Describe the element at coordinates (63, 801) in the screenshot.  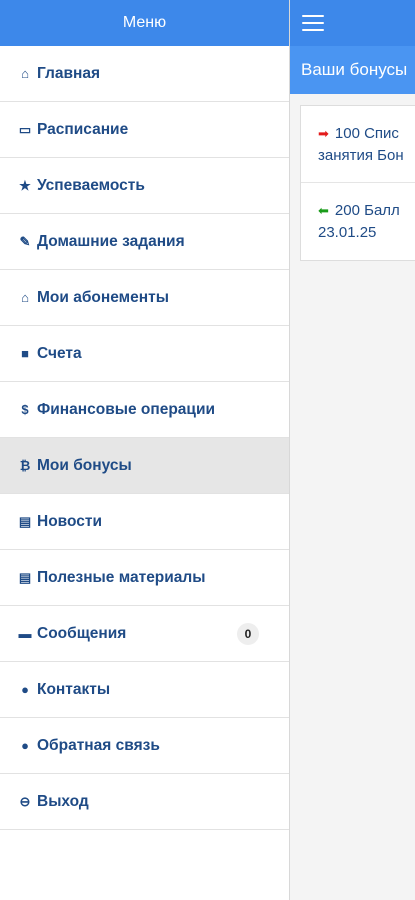
I see `sidebar-item-label: Выход` at that location.